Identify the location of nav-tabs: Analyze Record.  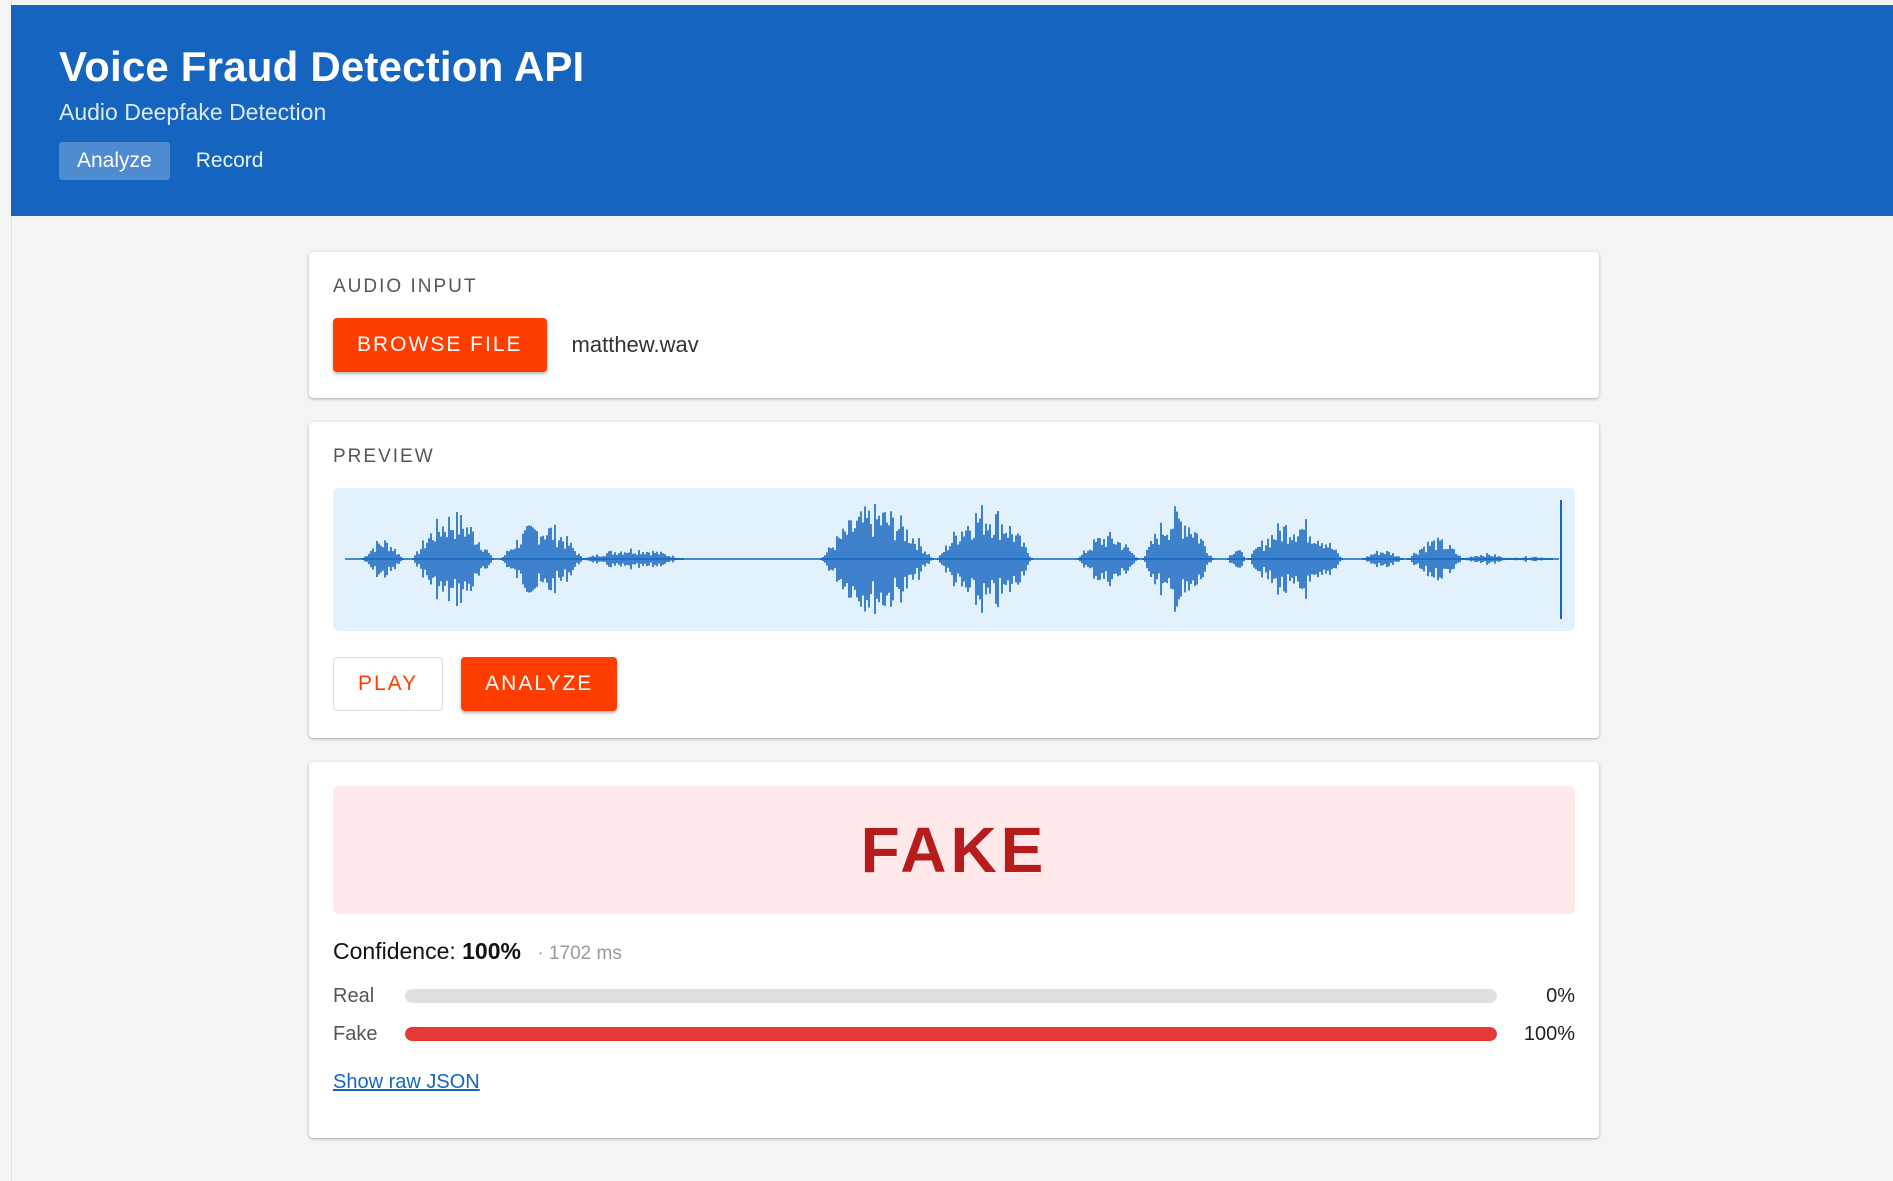
(170, 161).